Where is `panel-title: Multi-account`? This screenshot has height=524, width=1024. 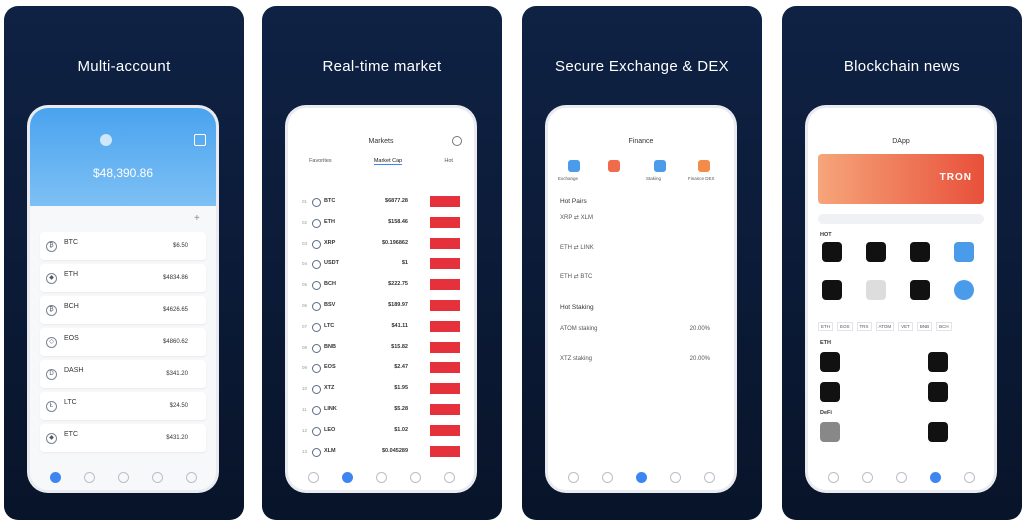
panel-title: Multi-account is located at coordinates (124, 66).